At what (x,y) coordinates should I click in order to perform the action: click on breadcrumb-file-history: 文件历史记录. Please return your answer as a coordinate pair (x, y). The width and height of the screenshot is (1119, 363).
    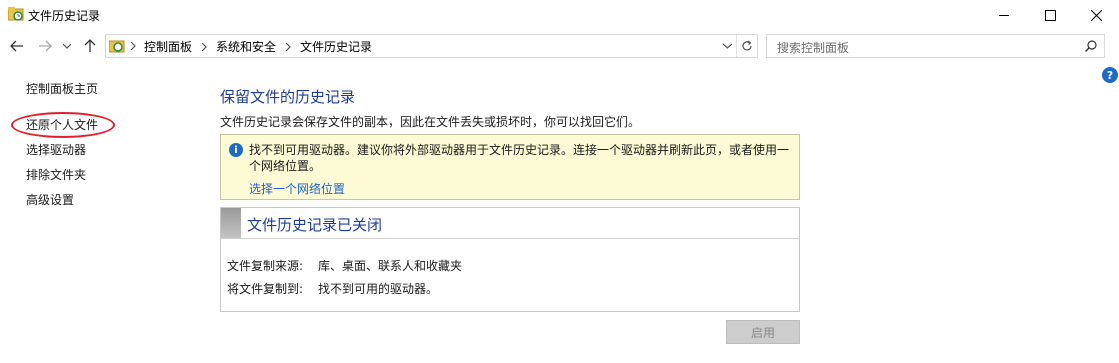
    Looking at the image, I should click on (336, 46).